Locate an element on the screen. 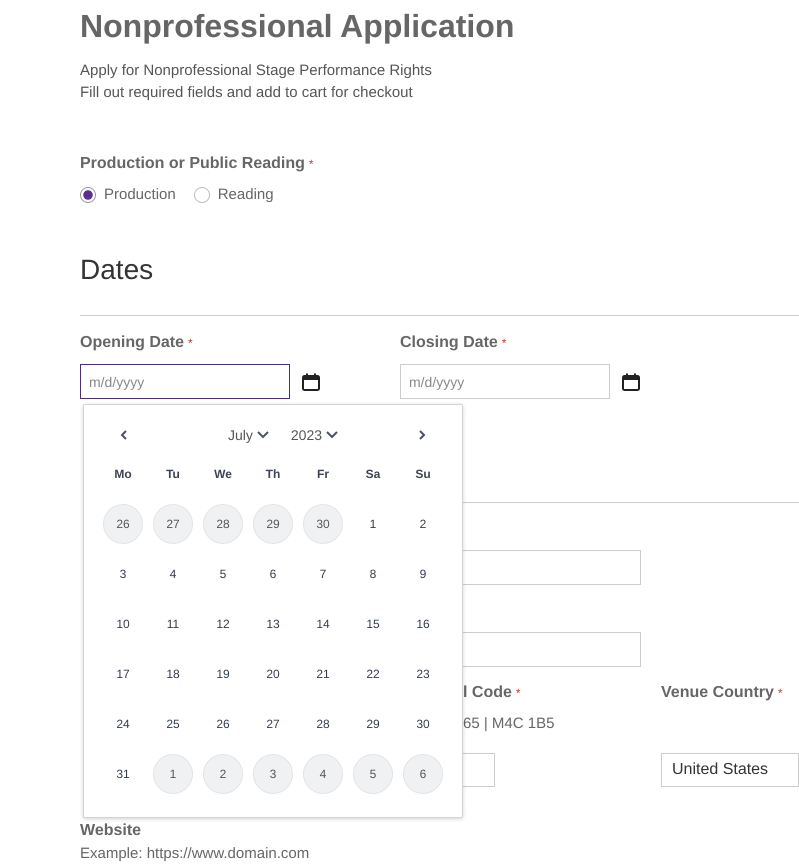 The width and height of the screenshot is (799, 868). field-label: Opening Date is located at coordinates (132, 343).